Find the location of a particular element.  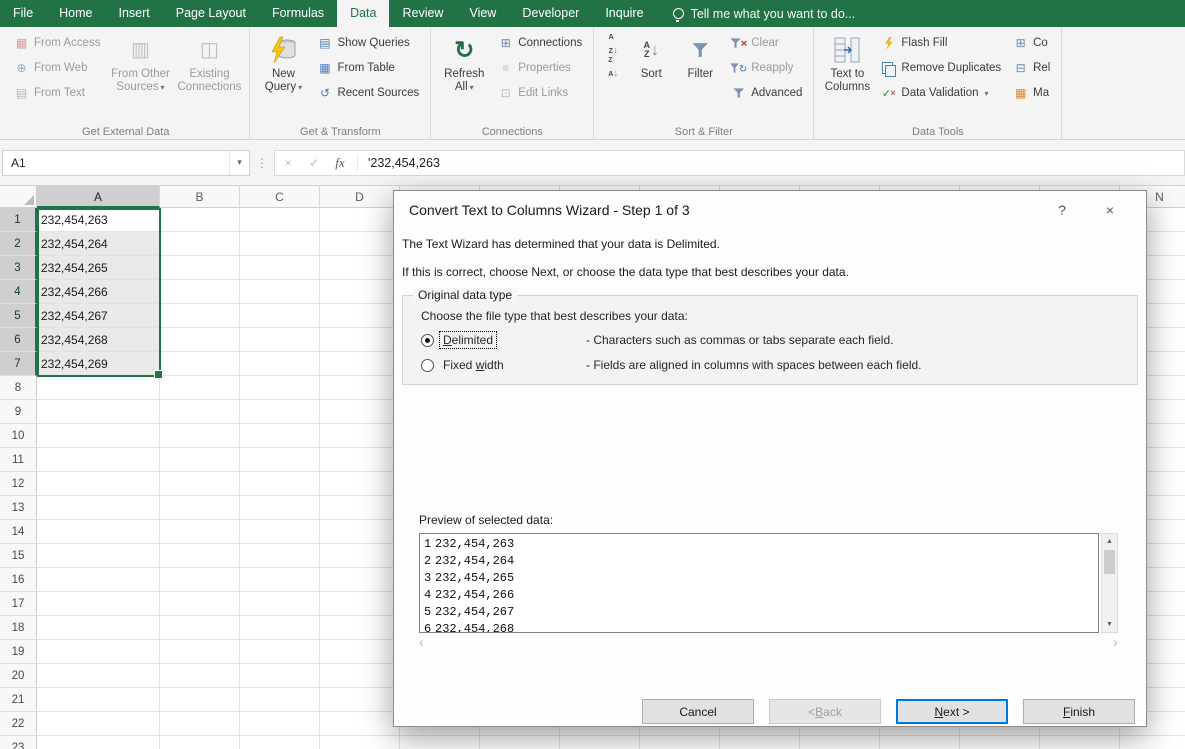

scroll-thumb is located at coordinates (1109, 562).